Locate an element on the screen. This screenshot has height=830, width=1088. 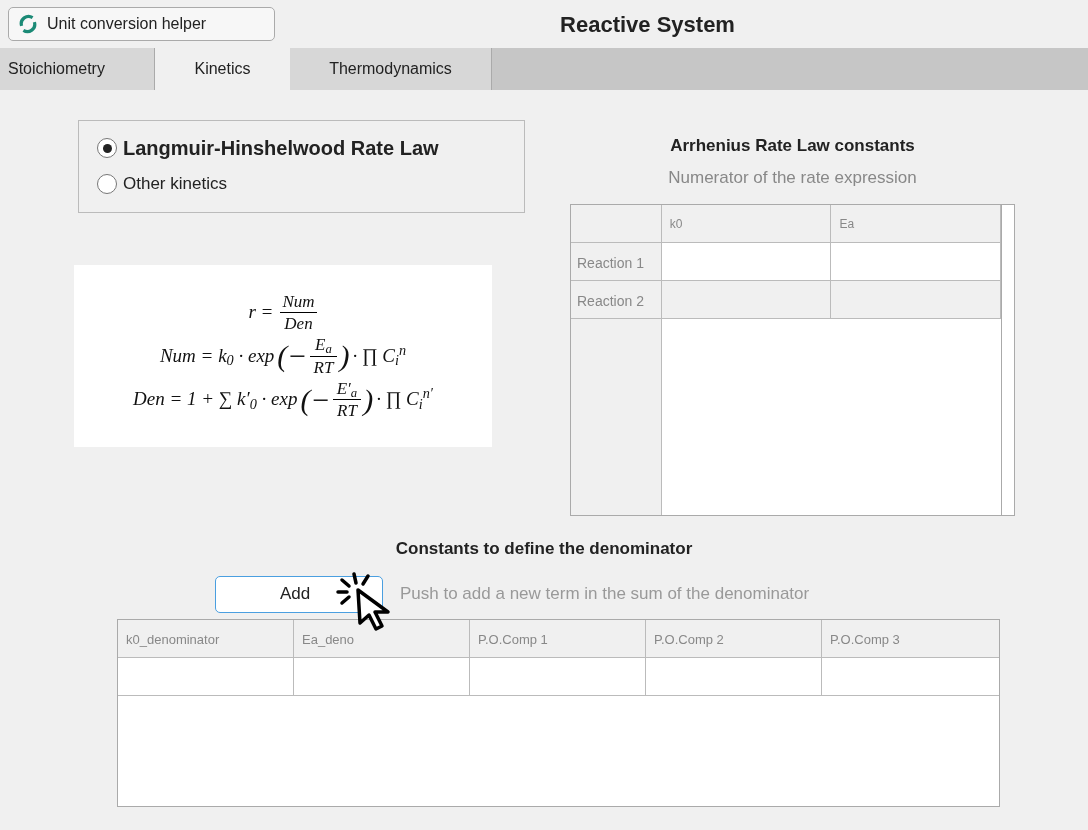
column-header: P.O.Comp 3 is located at coordinates (865, 639).